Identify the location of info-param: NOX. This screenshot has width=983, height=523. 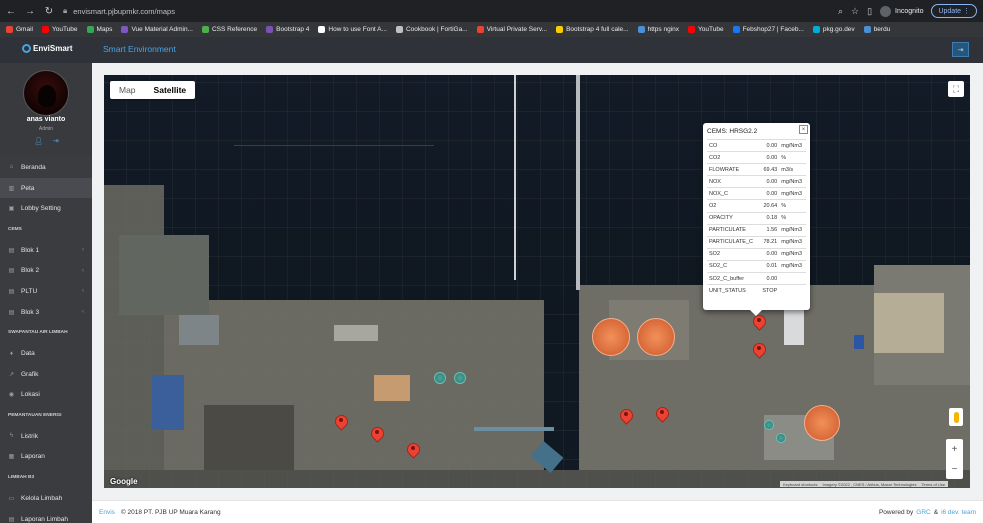
(733, 181).